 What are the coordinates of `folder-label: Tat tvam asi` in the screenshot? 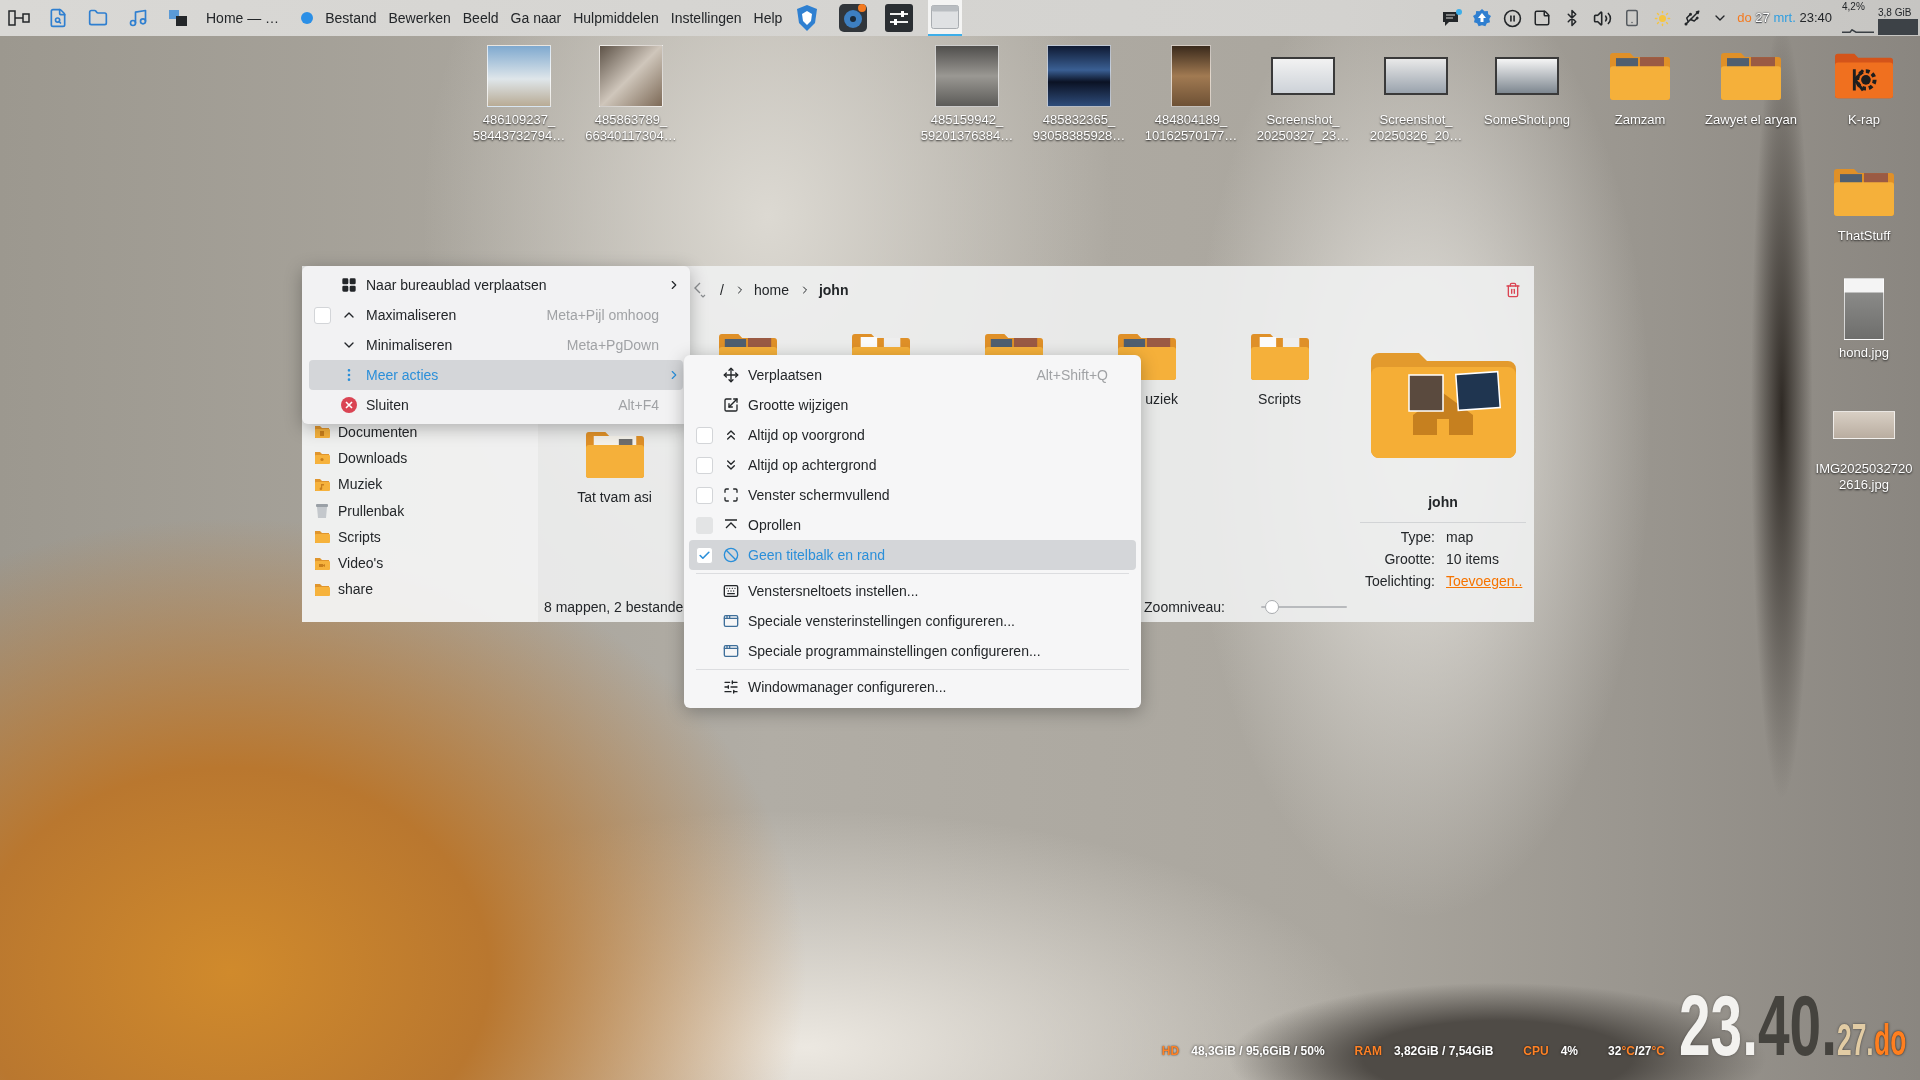 It's located at (614, 497).